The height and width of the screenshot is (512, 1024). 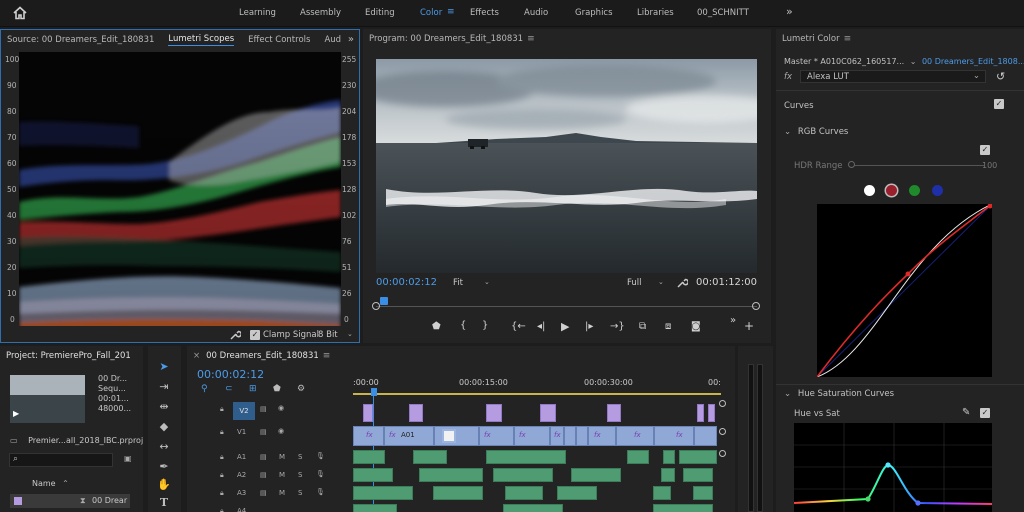 What do you see at coordinates (985, 413) in the screenshot?
I see `hue-vs-sat-checkbox: ✓` at bounding box center [985, 413].